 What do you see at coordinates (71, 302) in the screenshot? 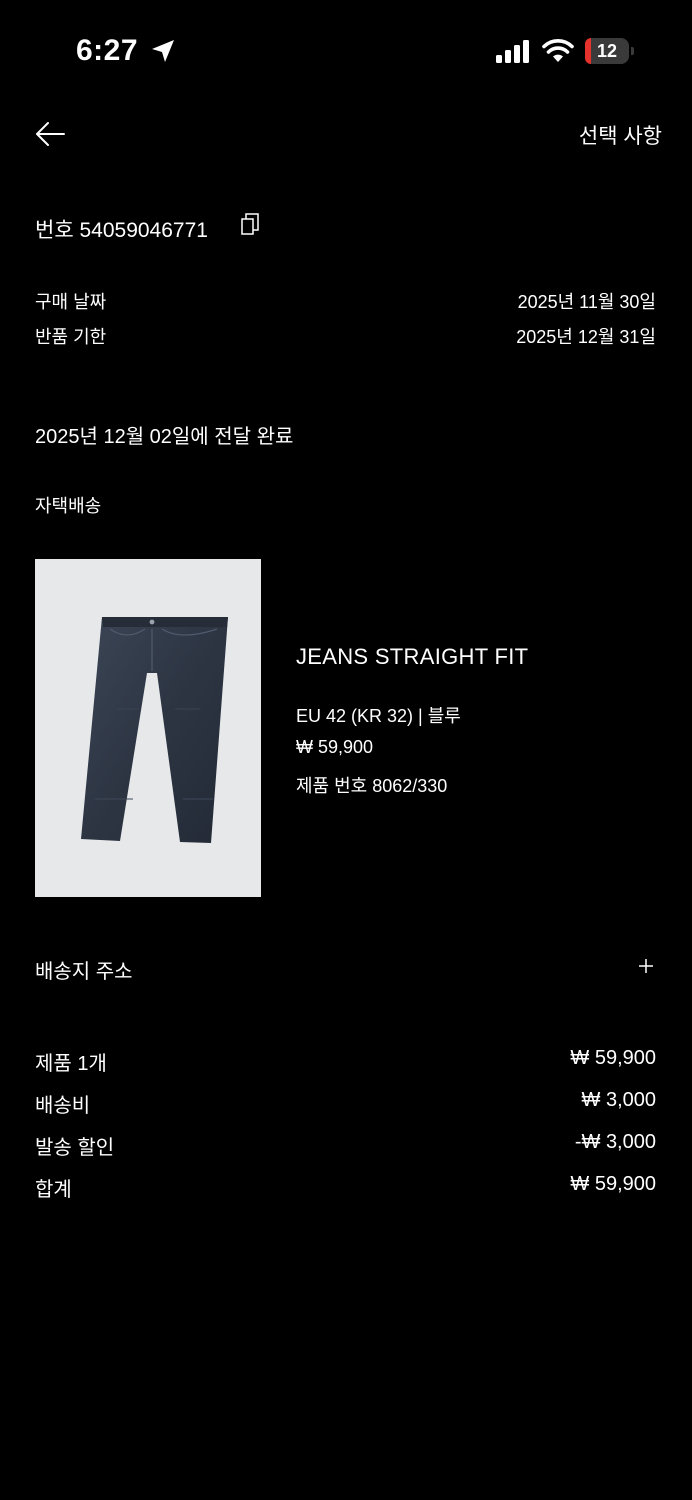
I see `purchase-date-label: 구매 날짜` at bounding box center [71, 302].